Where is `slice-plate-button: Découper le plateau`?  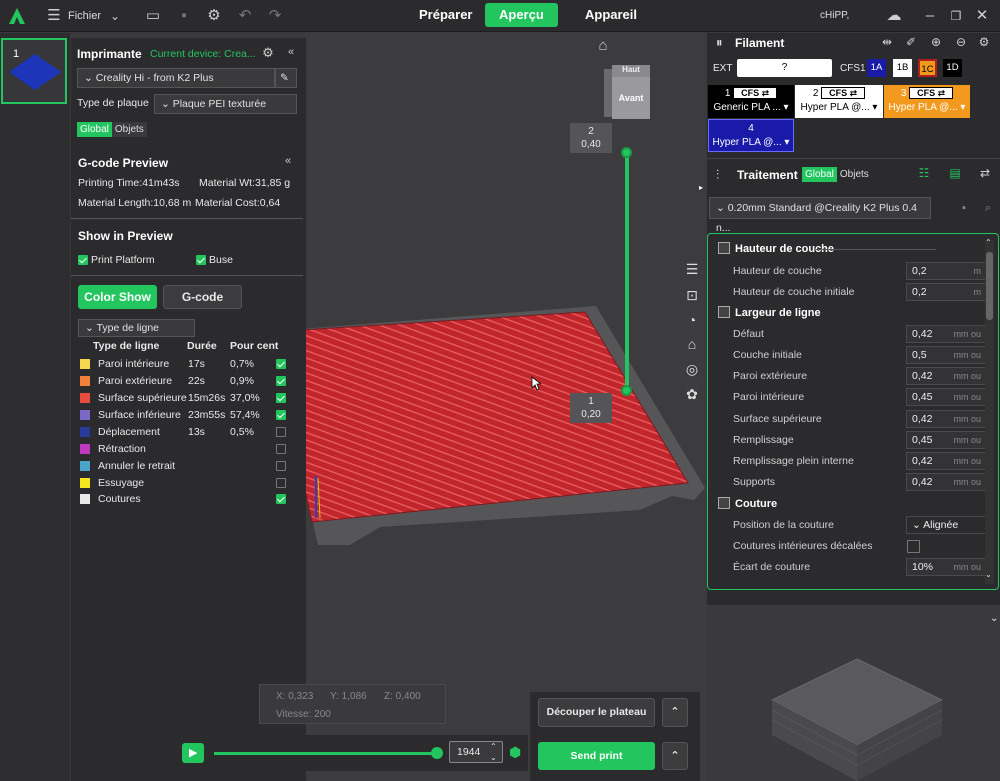
slice-plate-button: Découper le plateau is located at coordinates (596, 712).